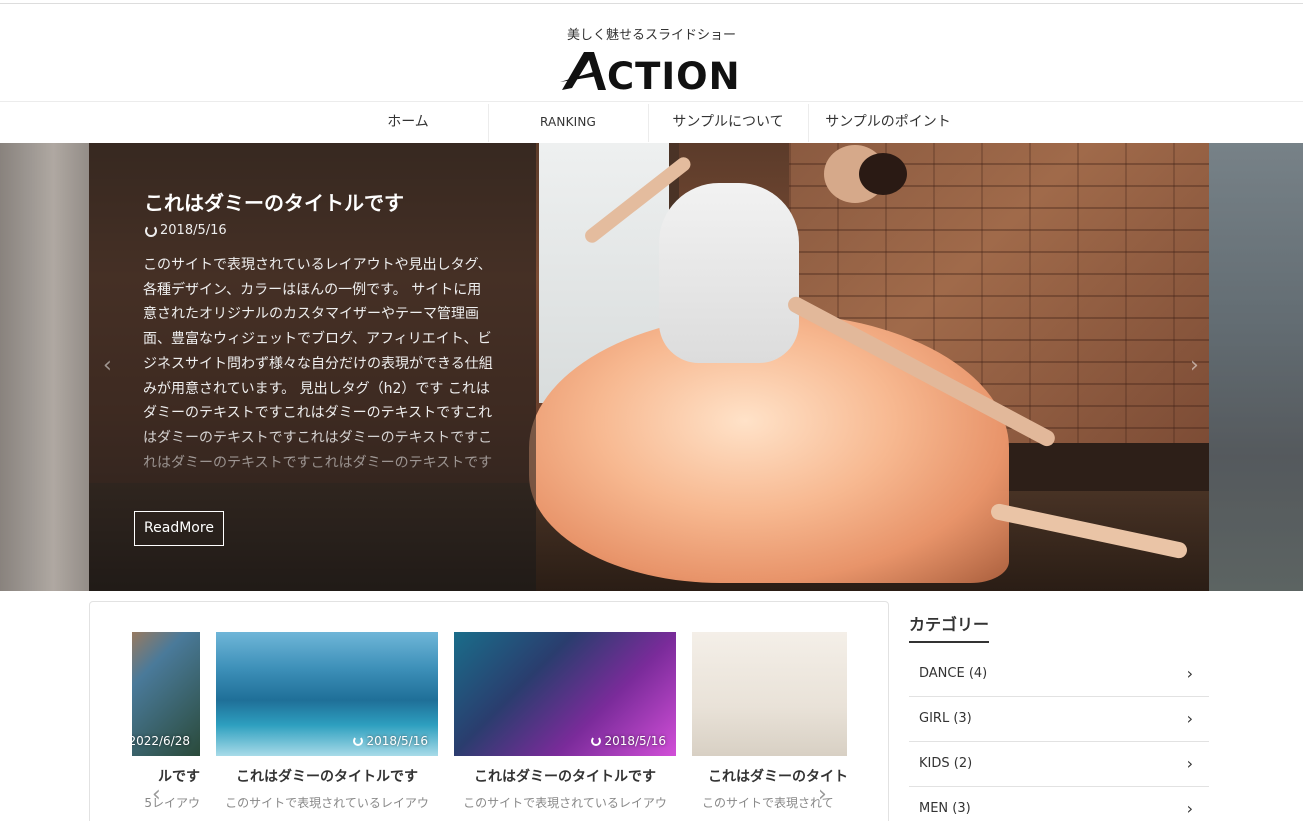 Image resolution: width=1303 pixels, height=821 pixels. I want to click on global-nav: ホーム RANKING サンプルについて サンプルのポイント, so click(651, 122).